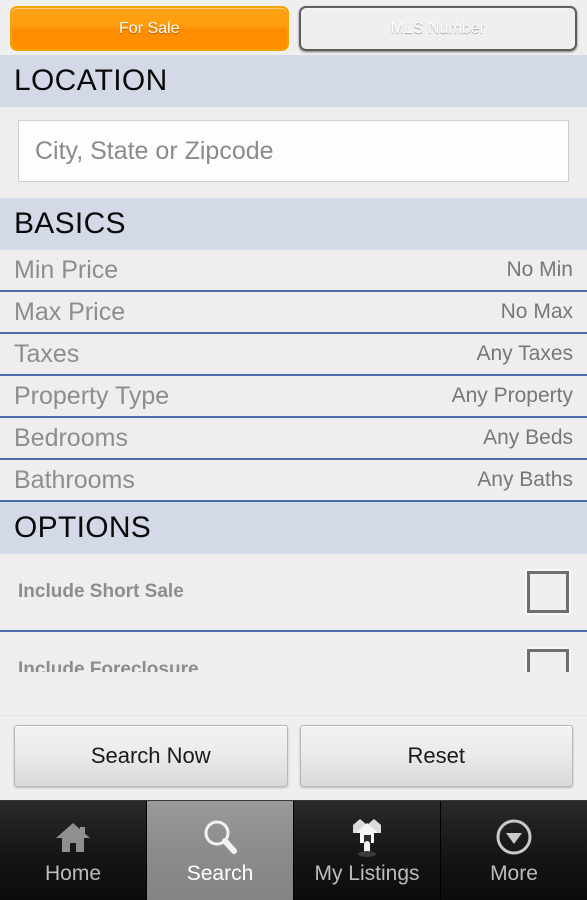  What do you see at coordinates (525, 353) in the screenshot?
I see `row-value: Any Taxes` at bounding box center [525, 353].